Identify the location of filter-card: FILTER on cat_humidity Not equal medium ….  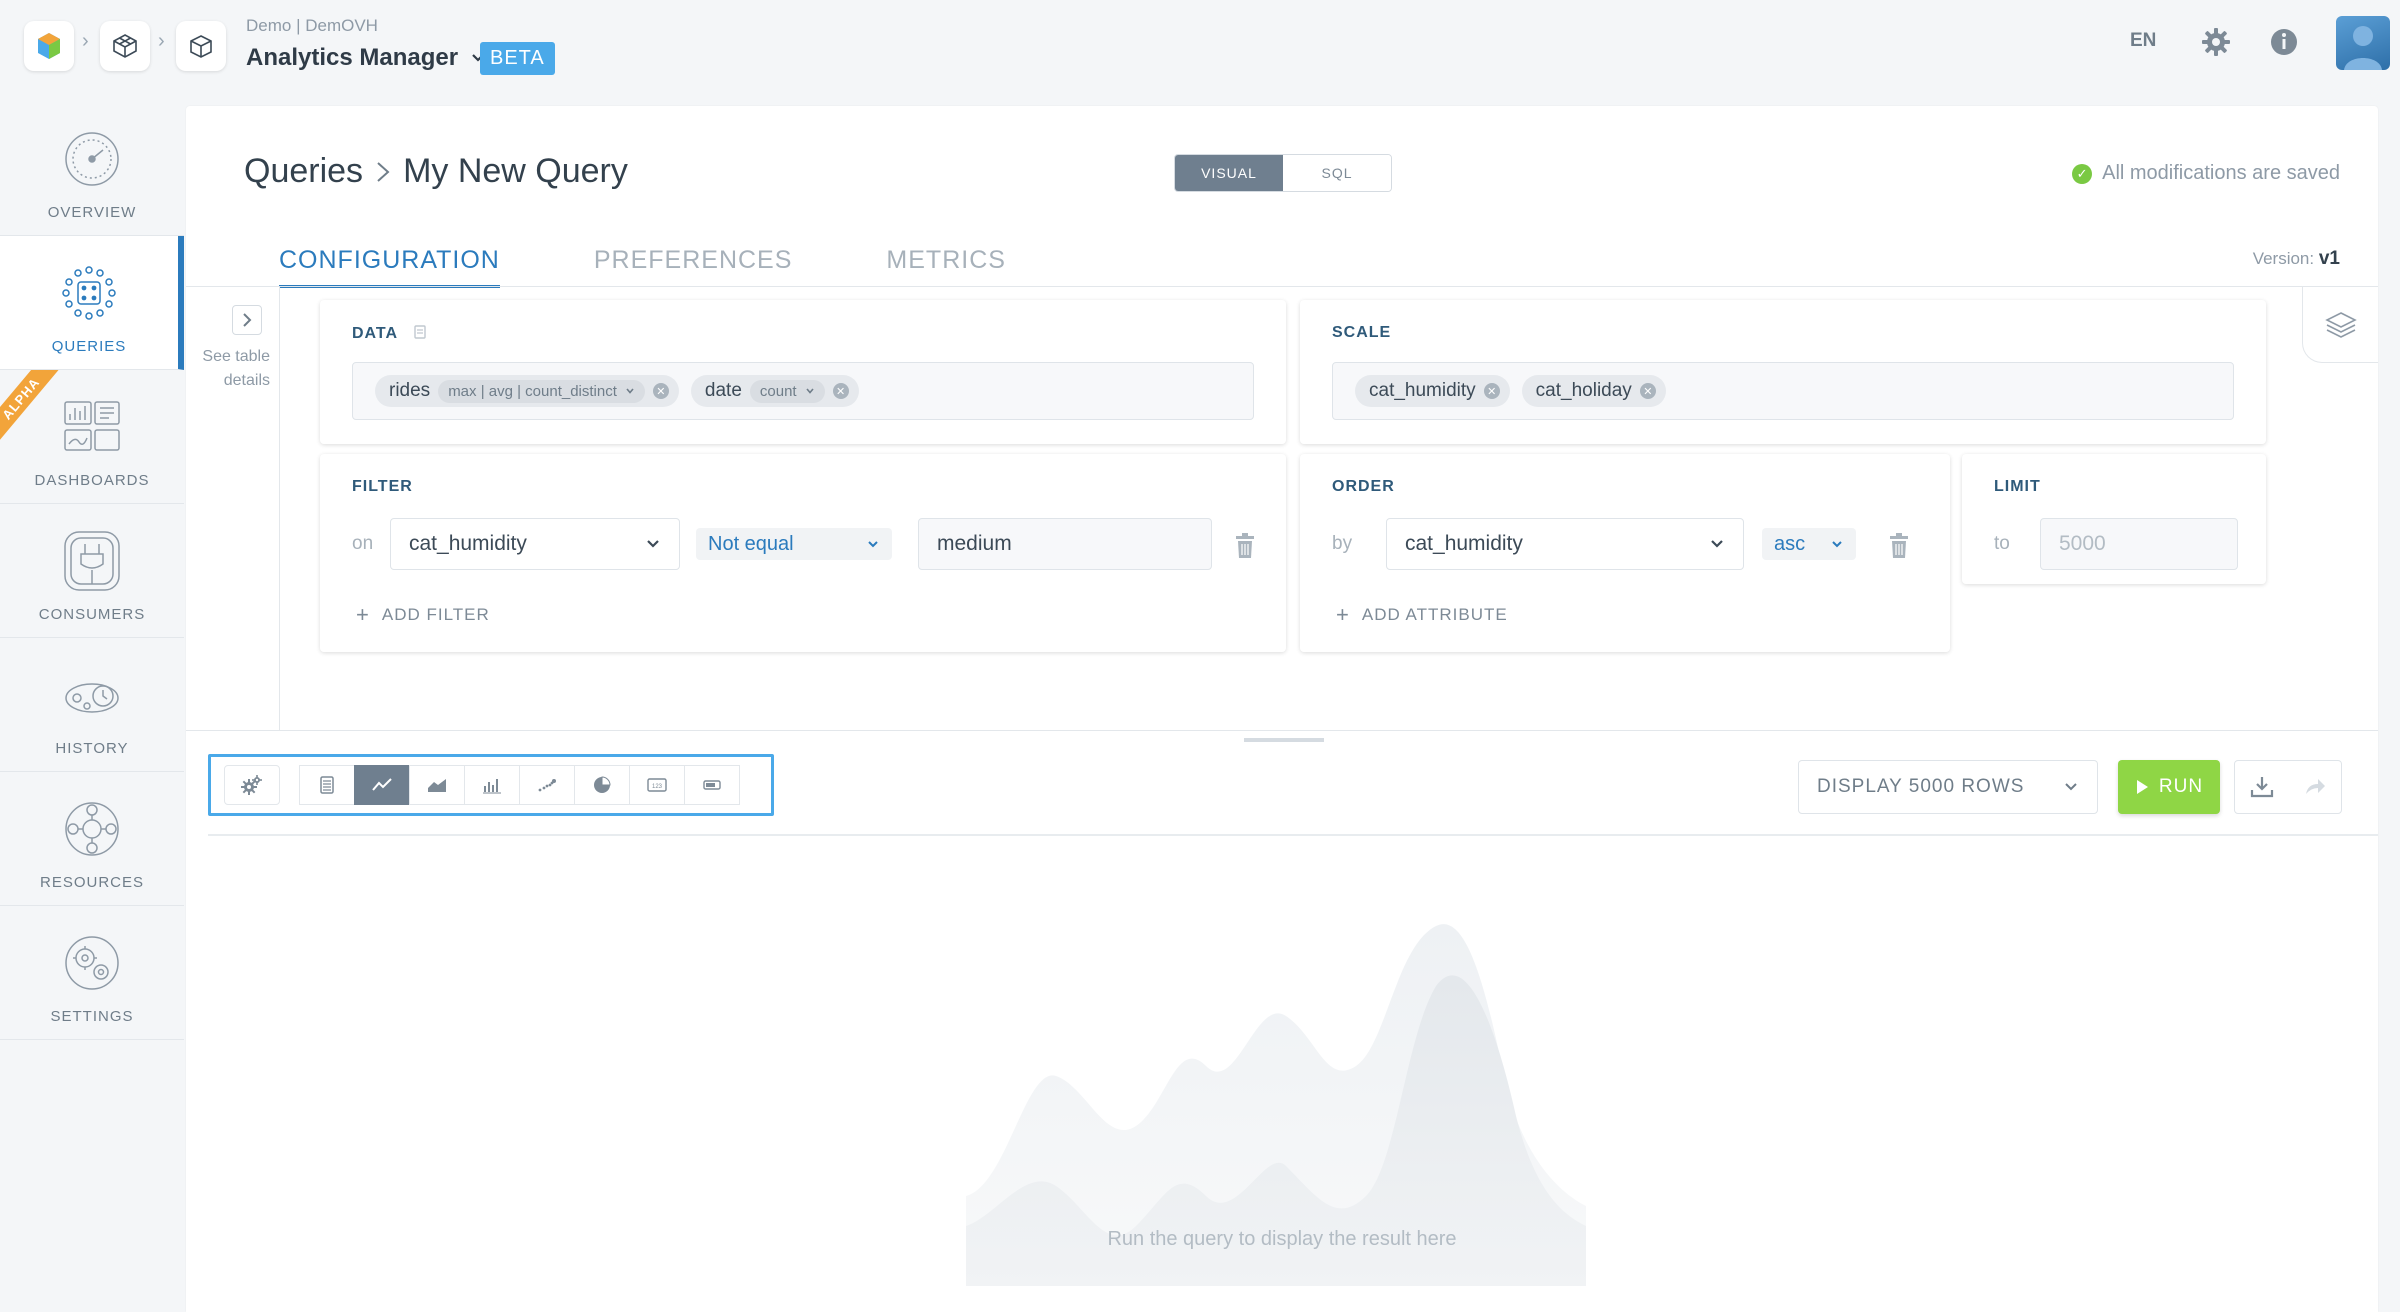
(803, 553).